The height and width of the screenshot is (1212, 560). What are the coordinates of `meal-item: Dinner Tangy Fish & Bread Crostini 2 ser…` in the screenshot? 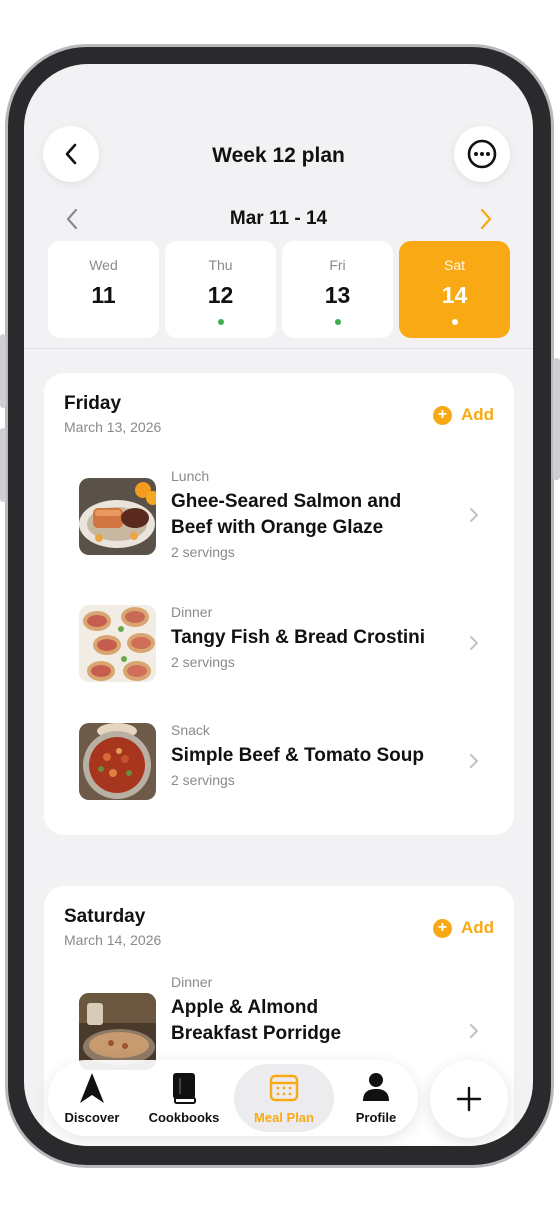 It's located at (279, 645).